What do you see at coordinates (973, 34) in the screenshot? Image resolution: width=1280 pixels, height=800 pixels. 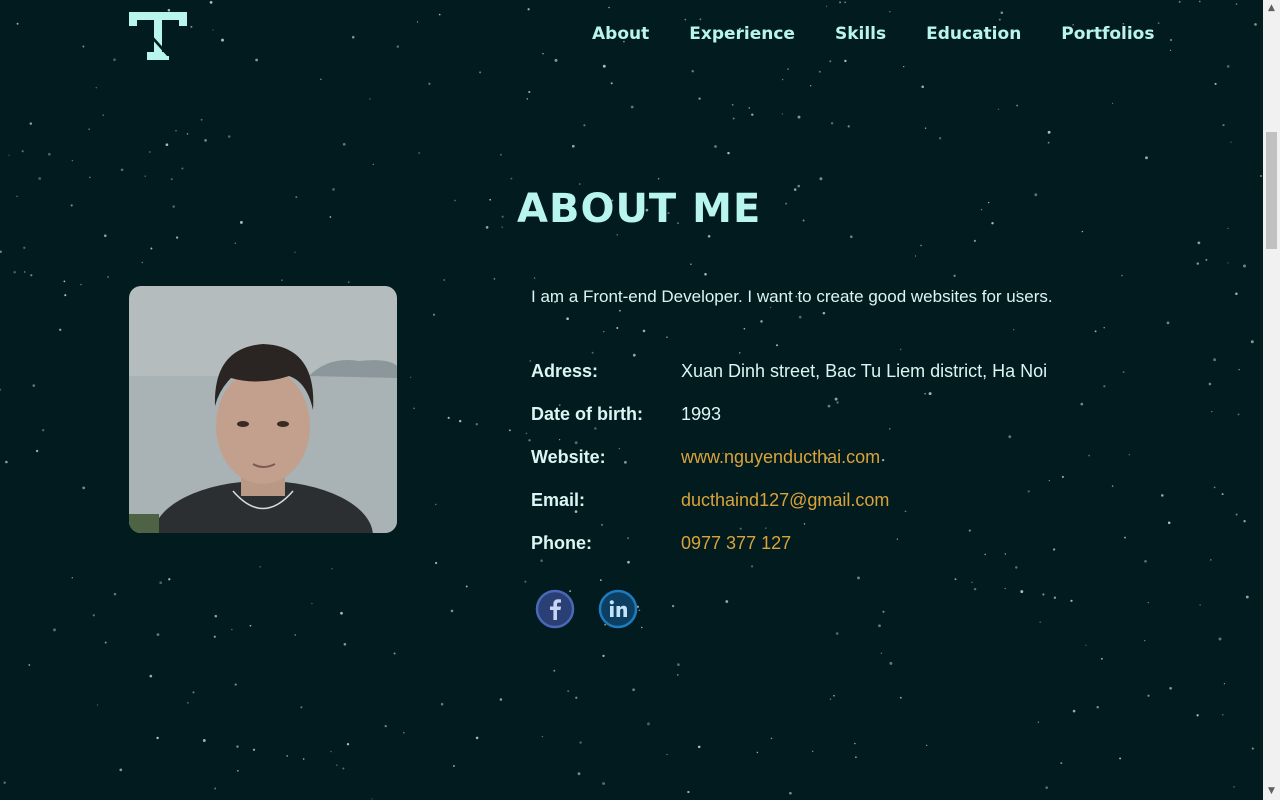 I see `nav-education: Education` at bounding box center [973, 34].